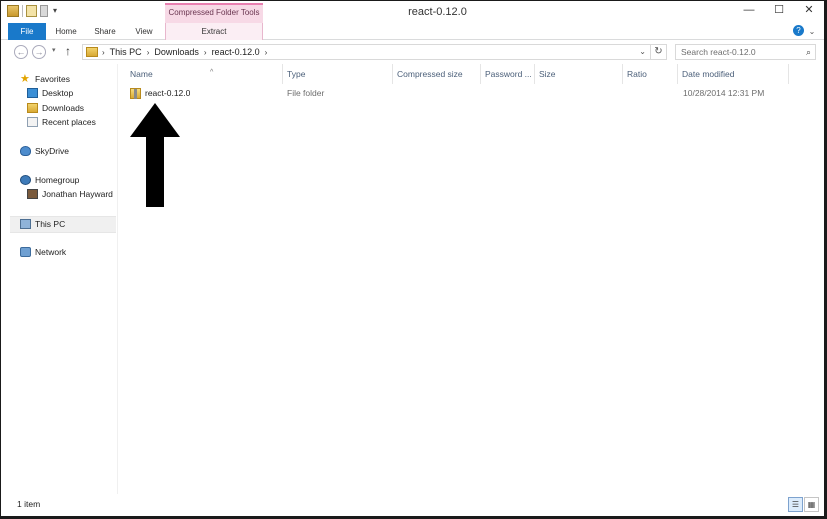 The width and height of the screenshot is (827, 519). What do you see at coordinates (32, 93) in the screenshot?
I see `desktop-icon` at bounding box center [32, 93].